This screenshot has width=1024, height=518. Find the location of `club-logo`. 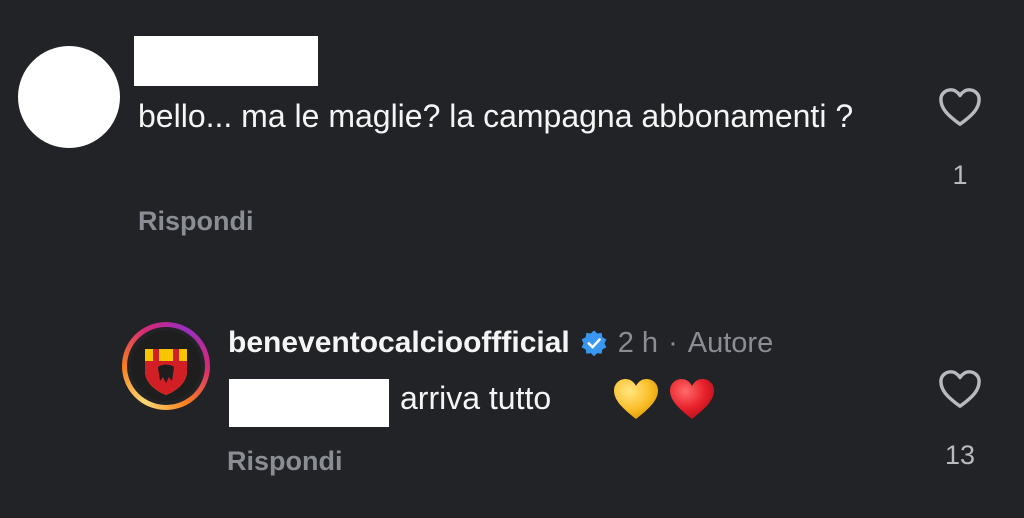

club-logo is located at coordinates (166, 366).